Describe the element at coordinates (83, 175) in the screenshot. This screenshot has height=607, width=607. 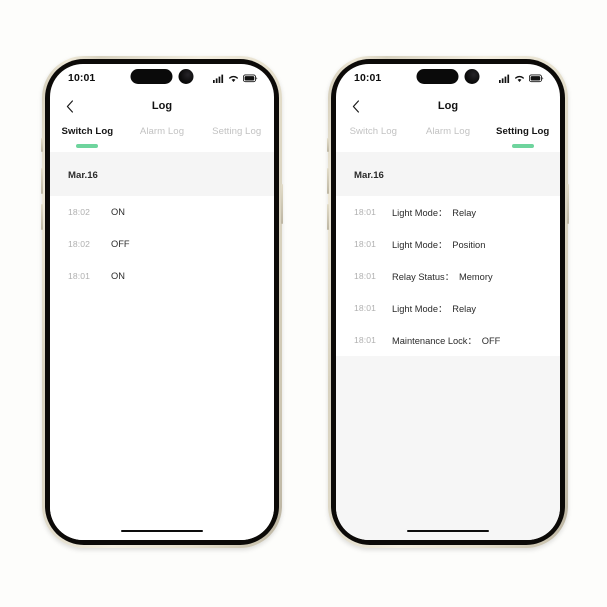
I see `date-label: Mar.16` at that location.